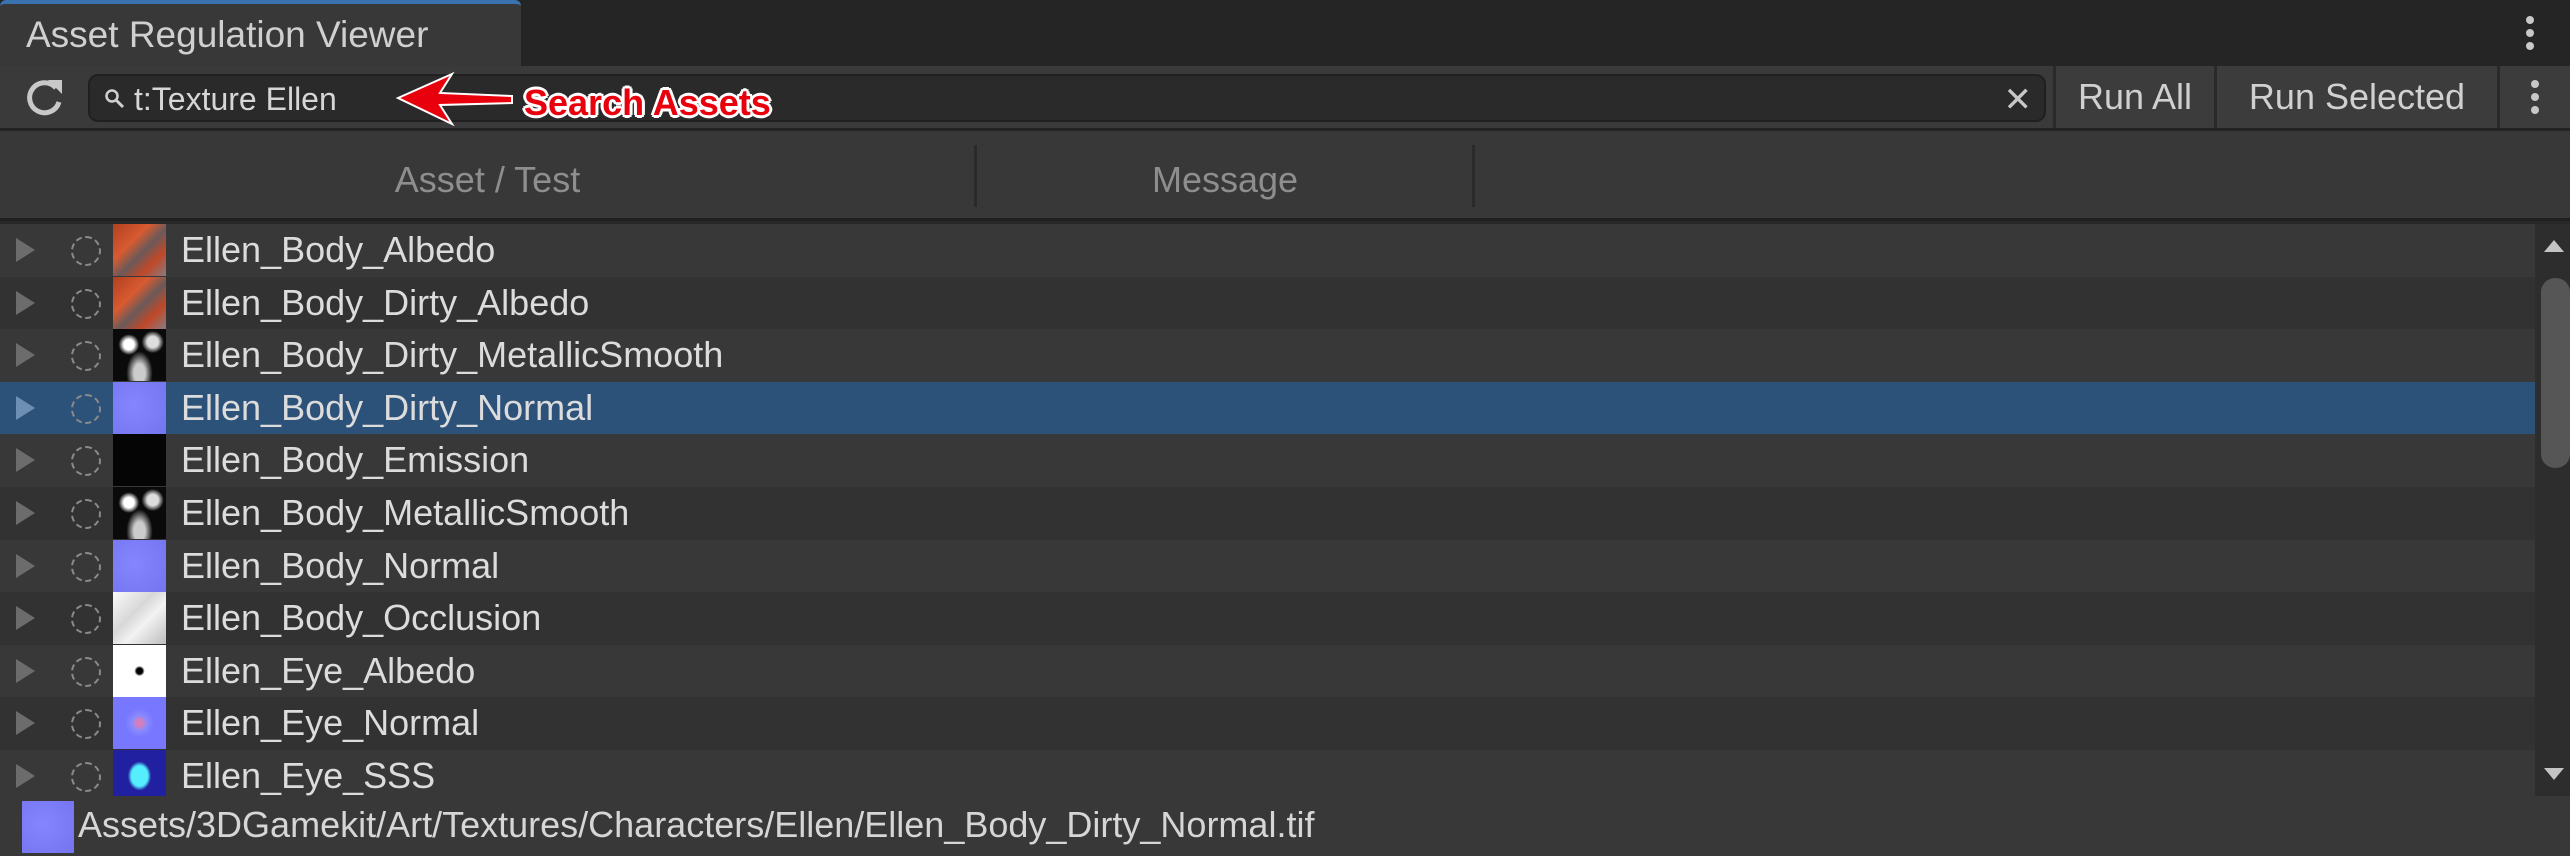 The width and height of the screenshot is (2570, 856). I want to click on table-row: Ellen_Body_Dirty_MetallicSmooth, so click(1267, 356).